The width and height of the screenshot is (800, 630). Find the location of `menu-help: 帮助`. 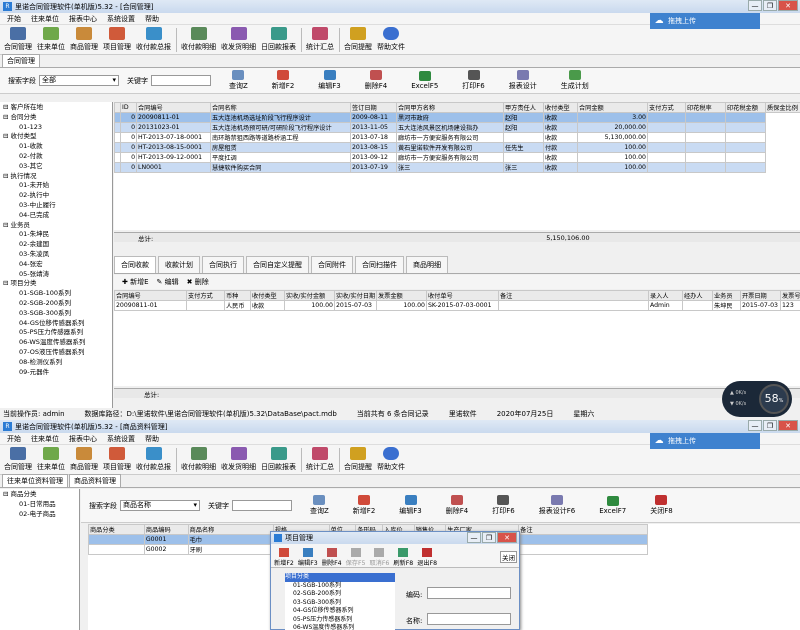

menu-help: 帮助 is located at coordinates (152, 439).